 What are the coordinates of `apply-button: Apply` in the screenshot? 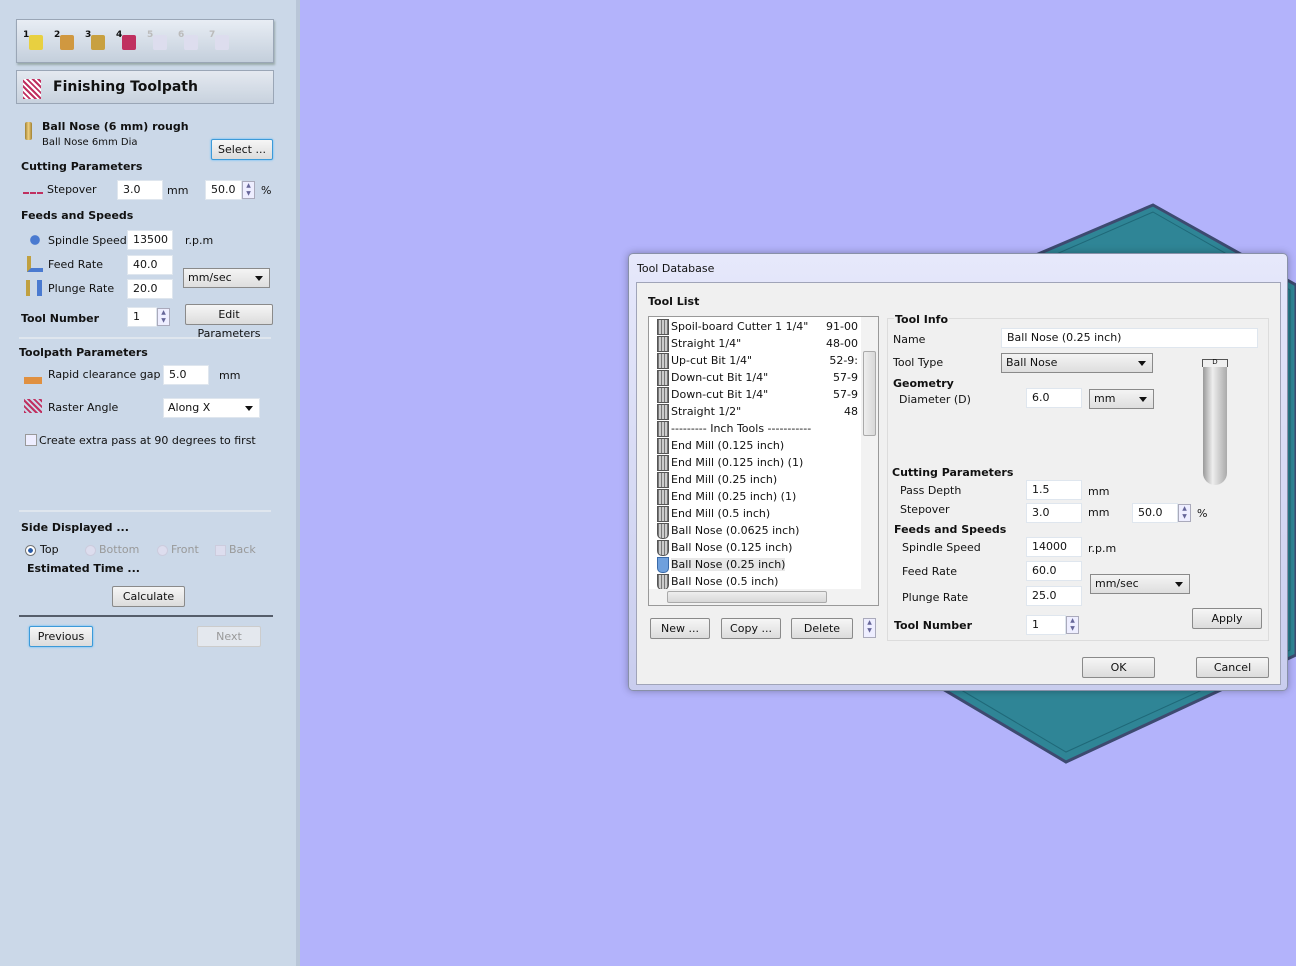 It's located at (1227, 618).